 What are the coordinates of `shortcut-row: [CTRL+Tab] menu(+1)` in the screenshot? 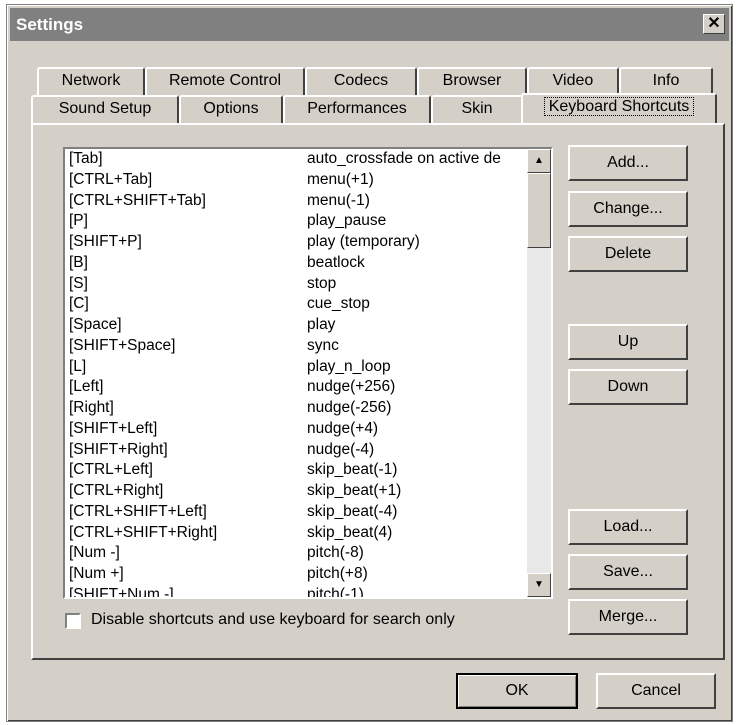 It's located at (296, 180).